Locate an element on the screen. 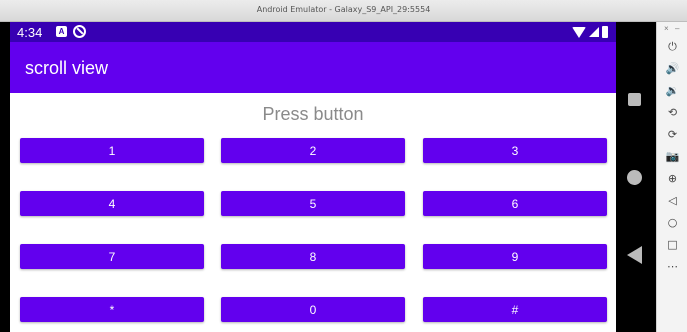 This screenshot has width=687, height=332. window-title: Android Emulator - Galaxy_S9_API_29:5554 is located at coordinates (343, 9).